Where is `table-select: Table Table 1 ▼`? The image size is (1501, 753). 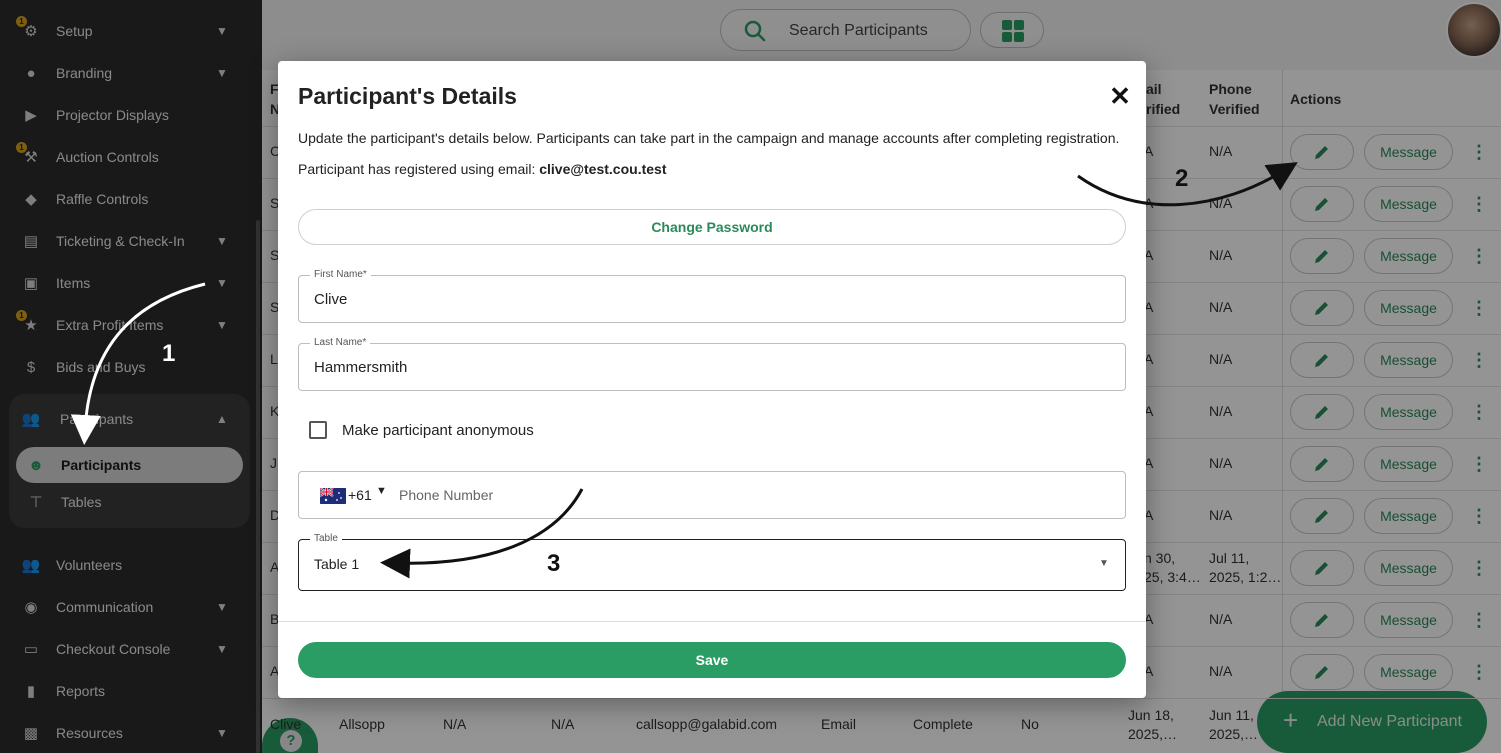
table-select: Table Table 1 ▼ is located at coordinates (712, 562).